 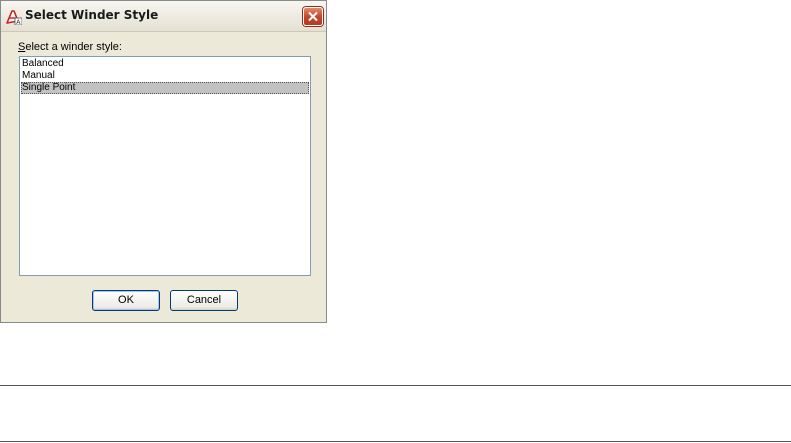 What do you see at coordinates (163, 16) in the screenshot?
I see `title-bar: A Select Winder Style` at bounding box center [163, 16].